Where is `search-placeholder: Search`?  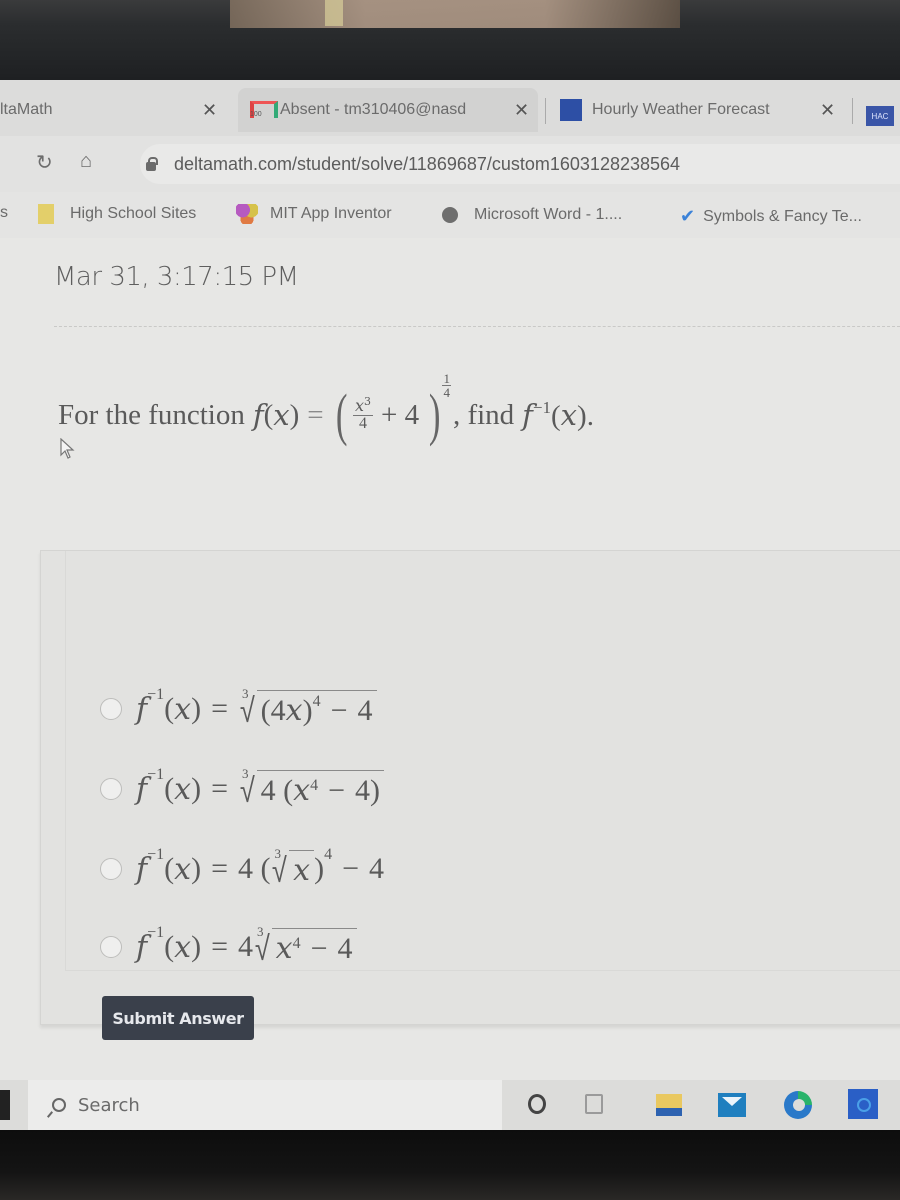 search-placeholder: Search is located at coordinates (109, 1105).